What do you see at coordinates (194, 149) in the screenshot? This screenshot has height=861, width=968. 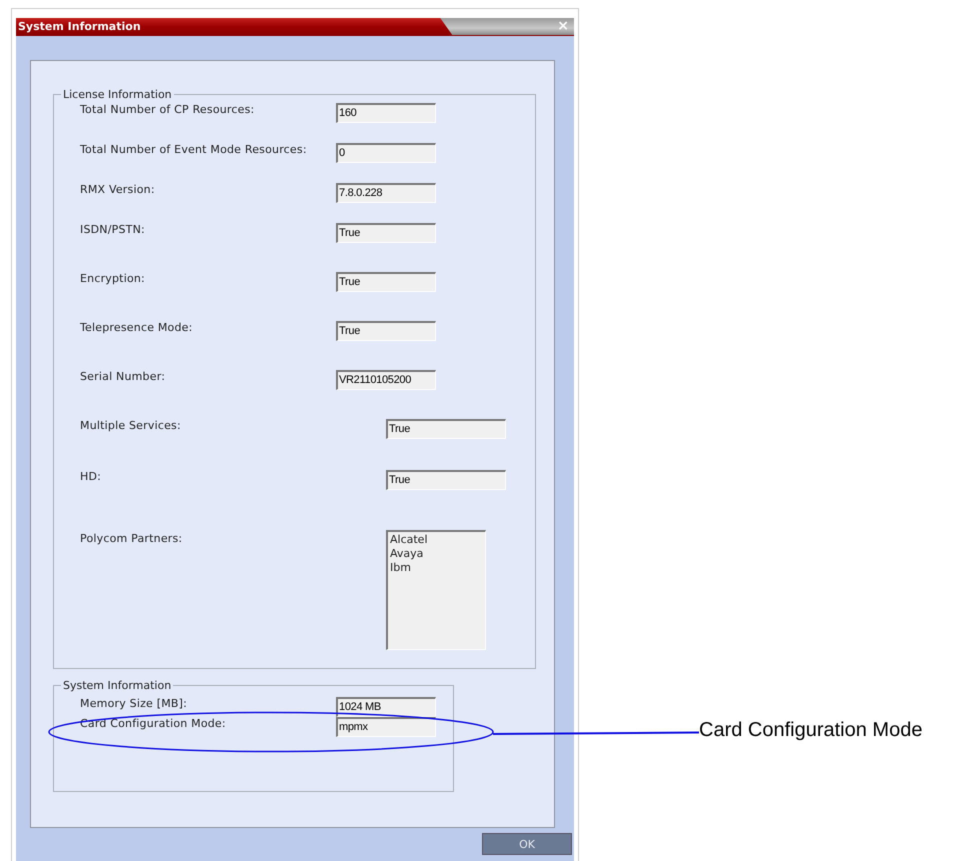 I see `field-label: Total Number of Event Mode Resources:` at bounding box center [194, 149].